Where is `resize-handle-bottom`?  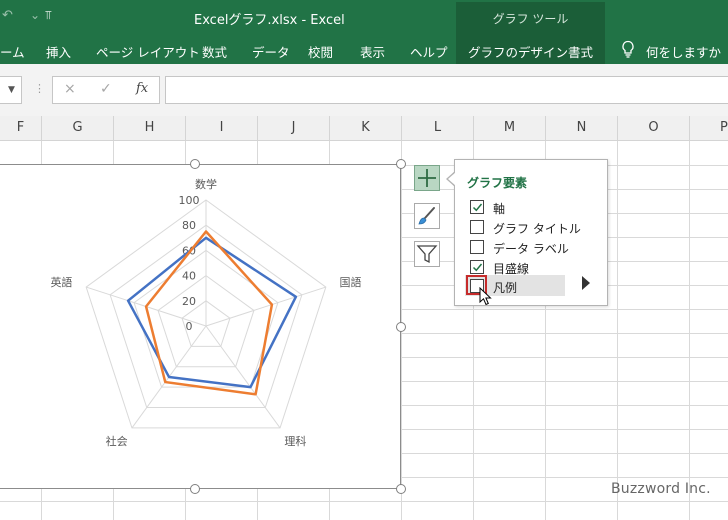 resize-handle-bottom is located at coordinates (195, 489).